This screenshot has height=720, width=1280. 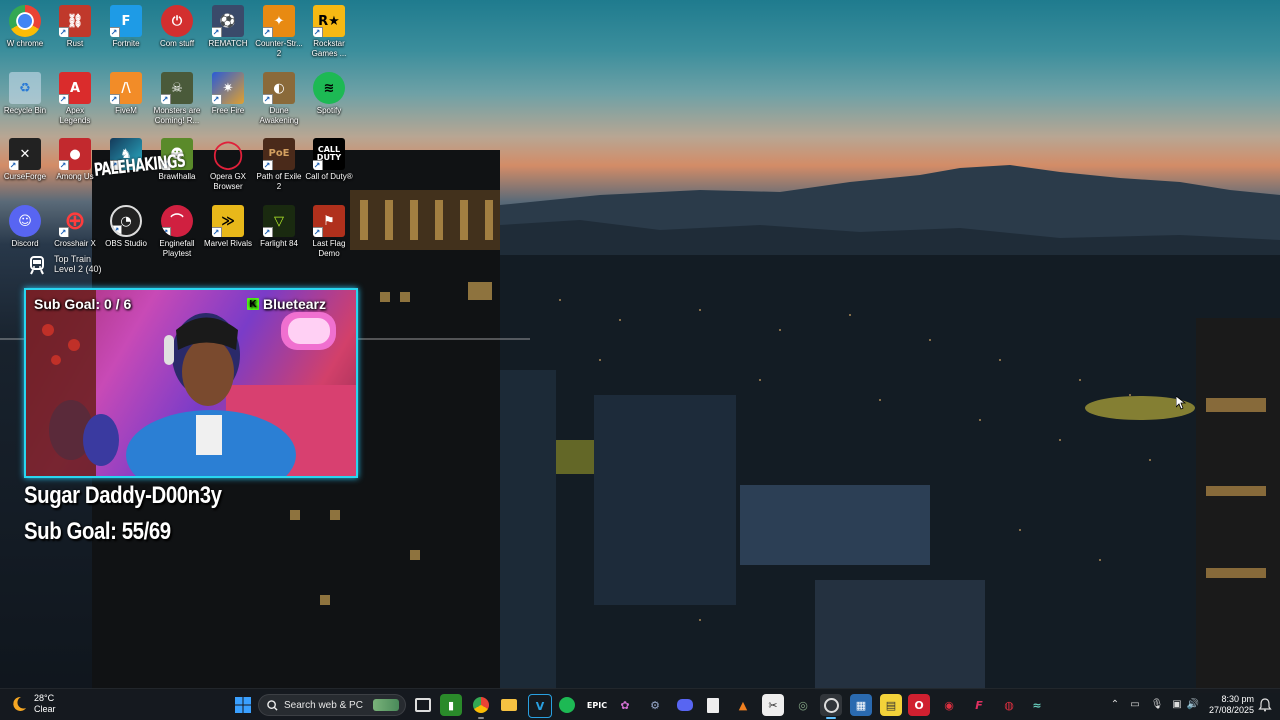 I want to click on icon-label: W chrome, so click(x=25, y=43).